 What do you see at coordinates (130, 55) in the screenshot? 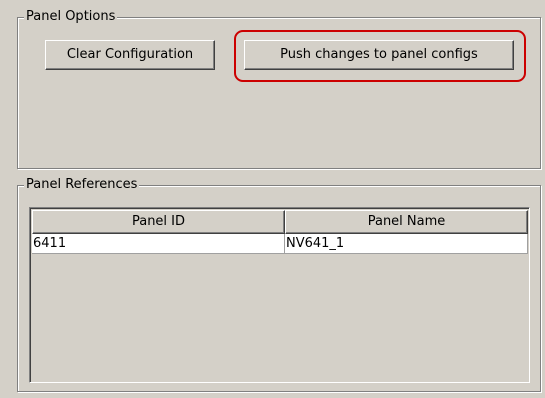
I see `clear-configuration-button: Clear Configuration` at bounding box center [130, 55].